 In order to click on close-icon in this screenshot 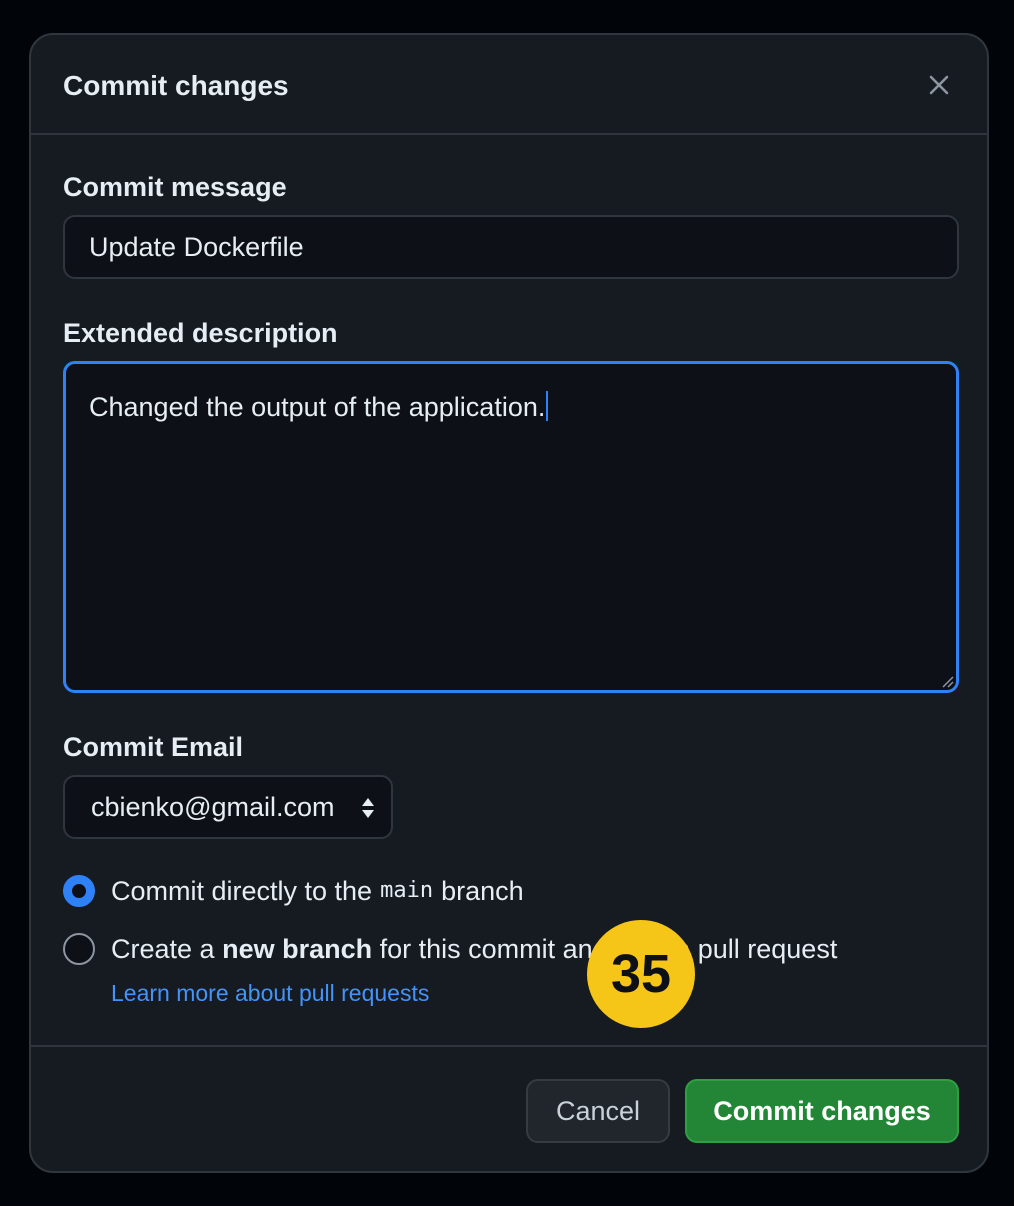, I will do `click(939, 85)`.